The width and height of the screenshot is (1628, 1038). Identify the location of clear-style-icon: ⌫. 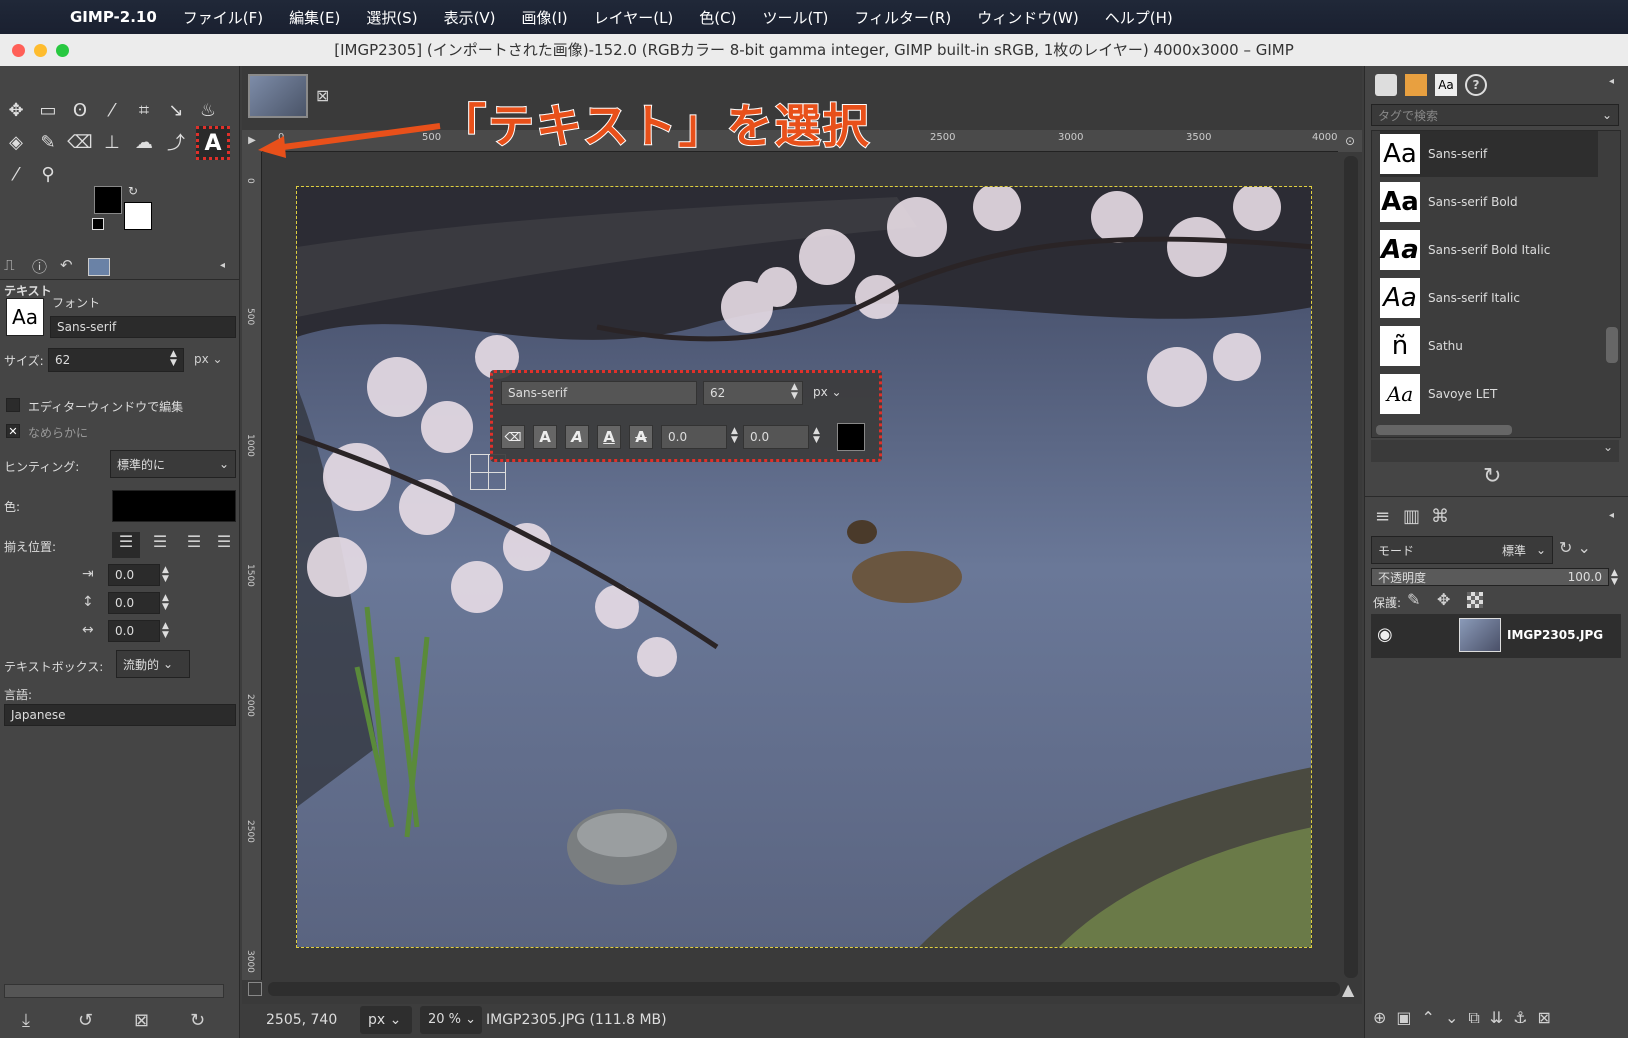
(513, 437).